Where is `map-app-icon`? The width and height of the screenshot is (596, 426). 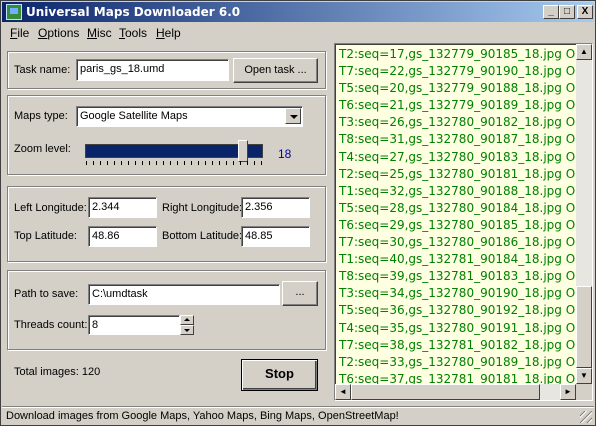
map-app-icon is located at coordinates (14, 12).